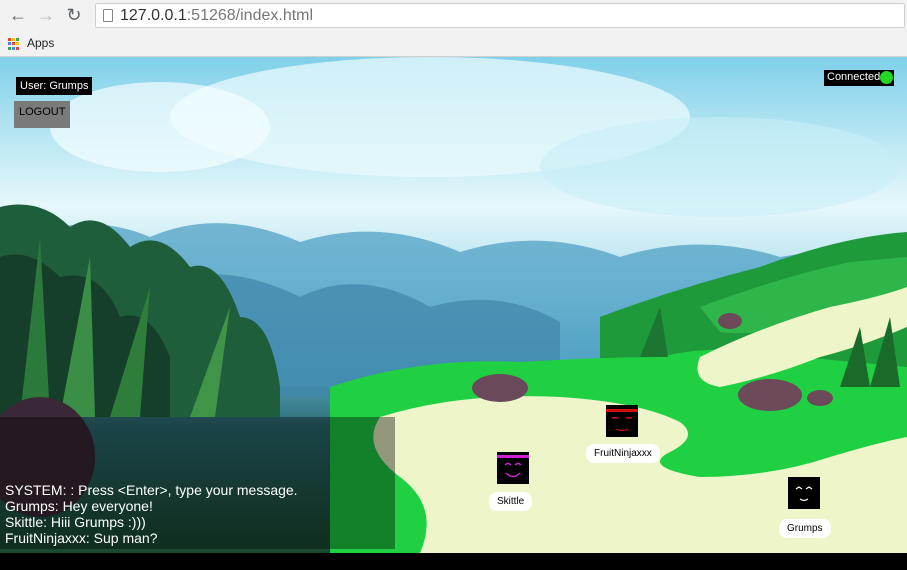 The image size is (907, 570). Describe the element at coordinates (805, 528) in the screenshot. I see `player-name-tag: Grumps` at that location.